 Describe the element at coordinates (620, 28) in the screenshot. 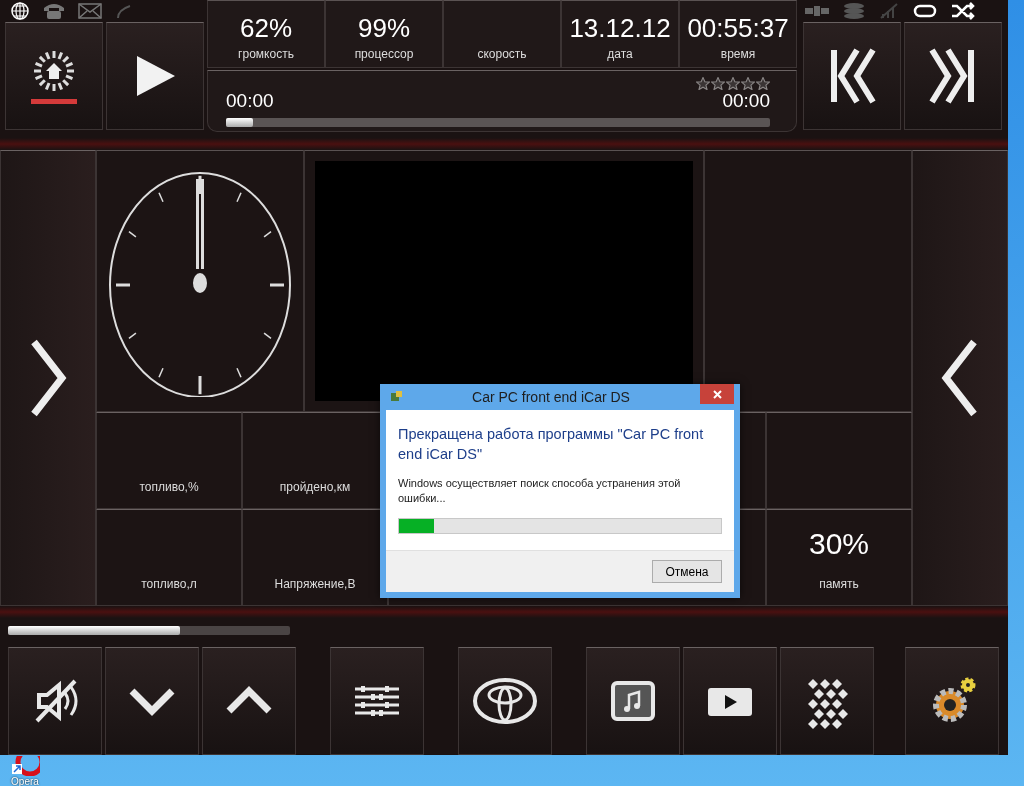

I see `info-value: 13.12.12` at that location.